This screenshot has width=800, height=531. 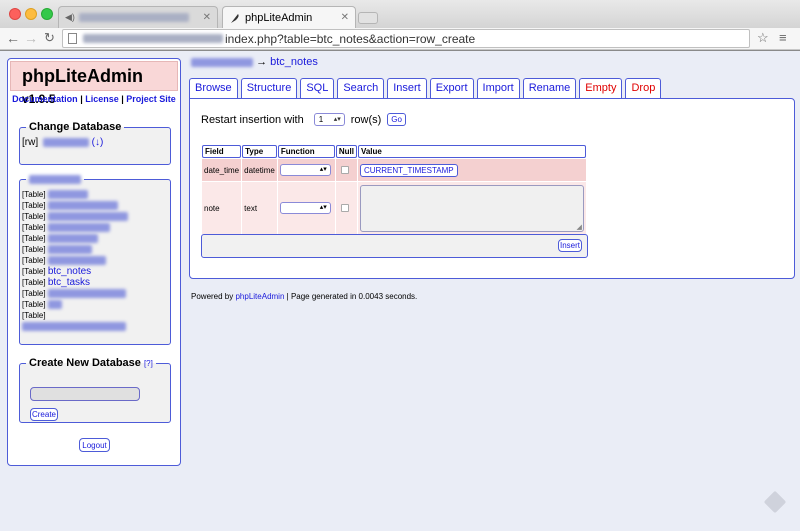 I want to click on rw-label: [rw], so click(x=30, y=142).